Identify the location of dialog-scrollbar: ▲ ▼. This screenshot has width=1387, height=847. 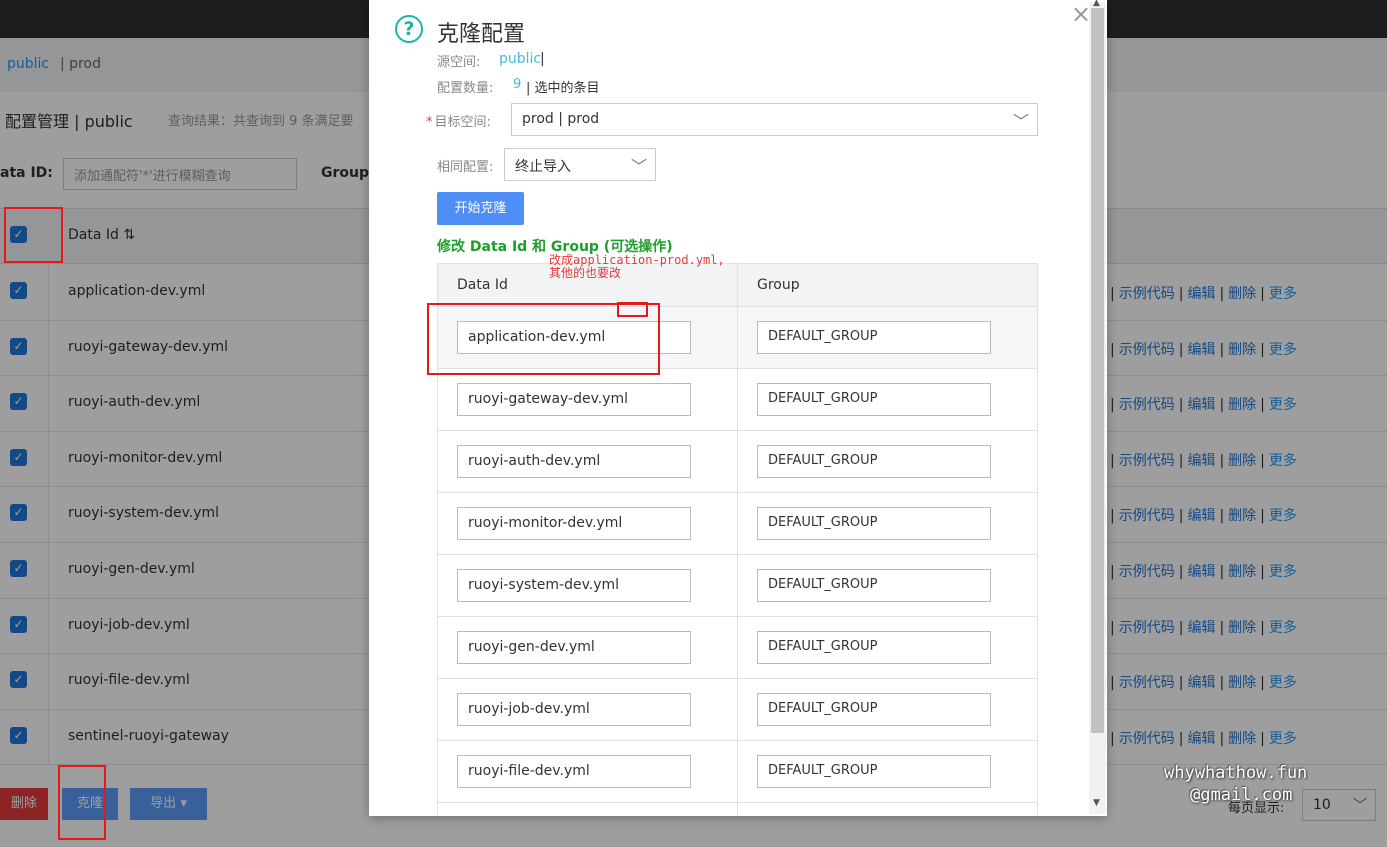
(1097, 407).